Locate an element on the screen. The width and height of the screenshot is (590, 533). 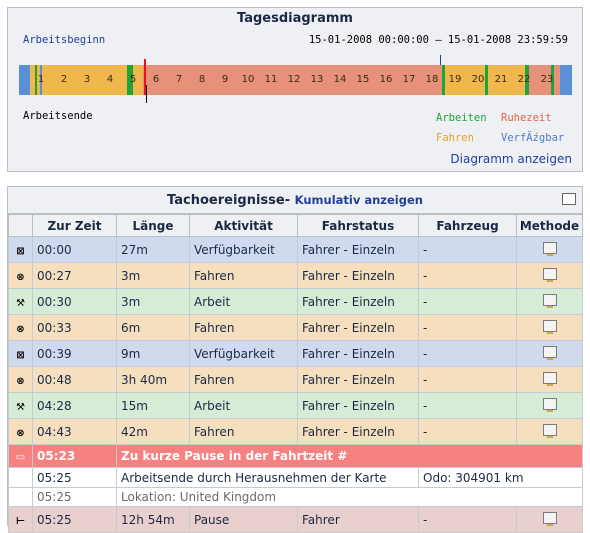
col-icon is located at coordinates (20, 225).